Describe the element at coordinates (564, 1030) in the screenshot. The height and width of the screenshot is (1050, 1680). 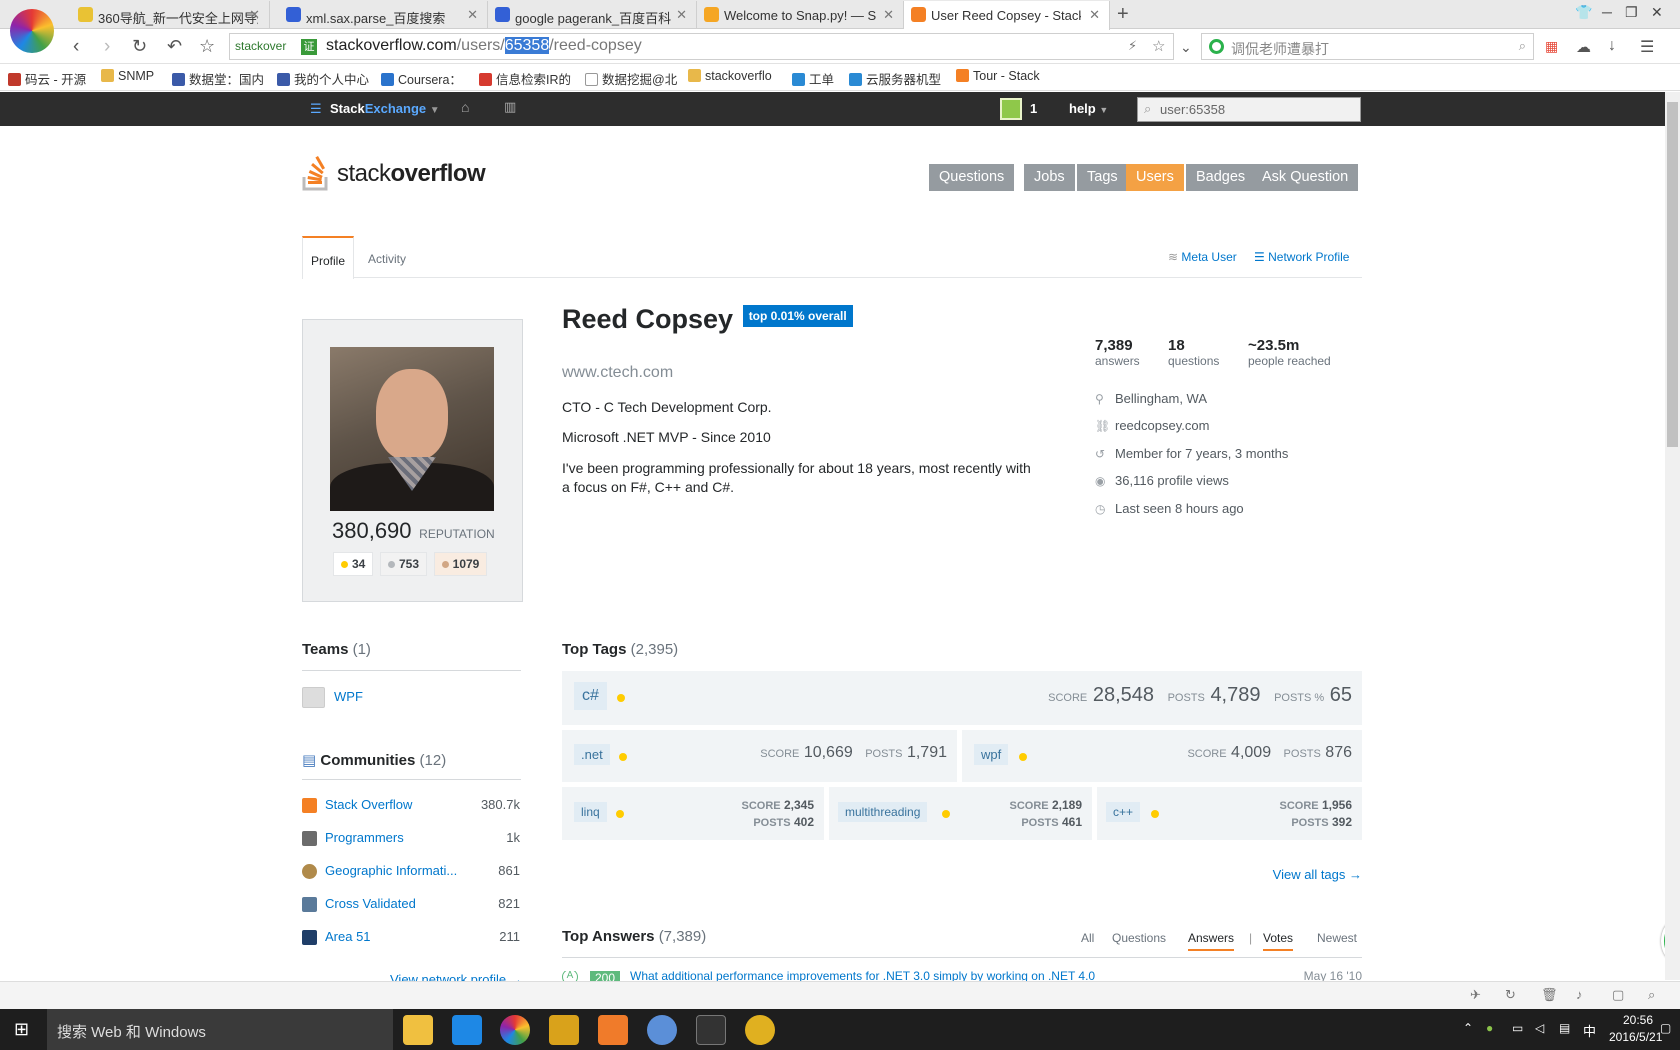
I see `app-icon` at that location.